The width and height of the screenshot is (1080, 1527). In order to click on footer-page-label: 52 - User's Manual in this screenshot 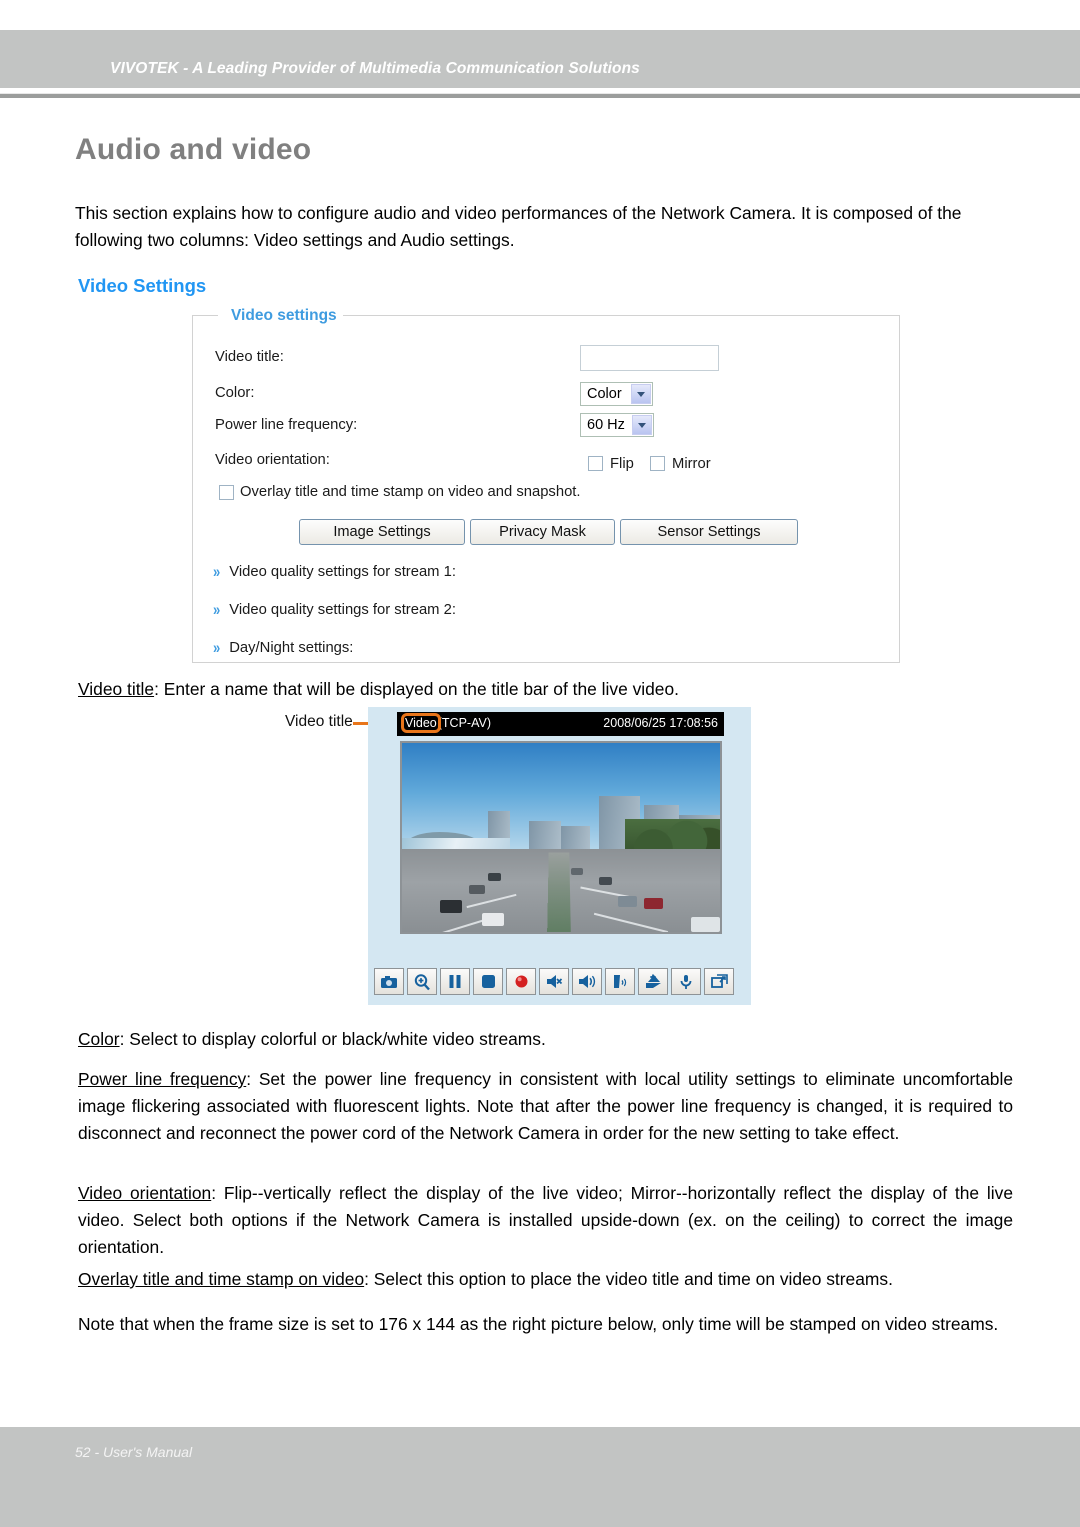, I will do `click(134, 1452)`.